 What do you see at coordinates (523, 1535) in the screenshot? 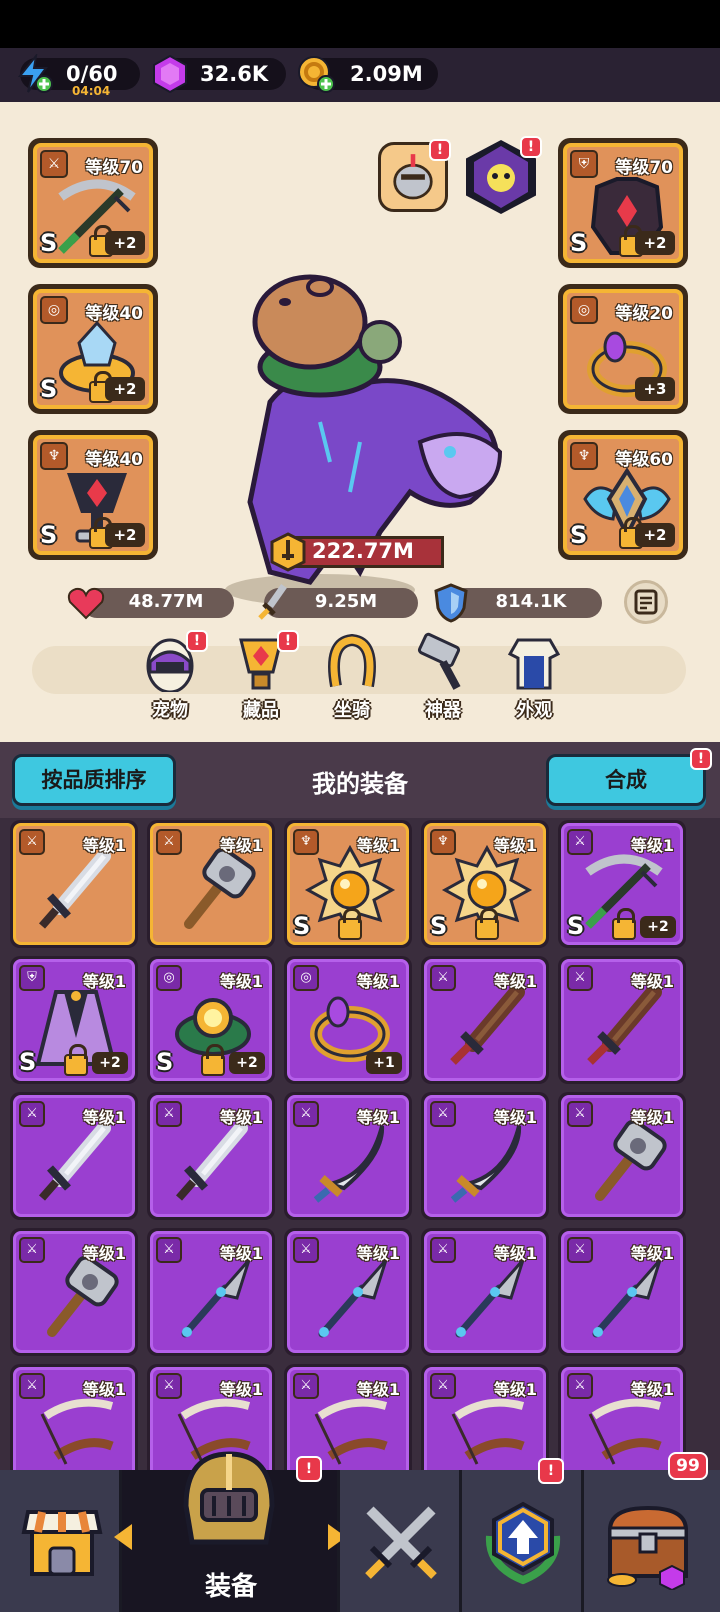
I see `nav-upgrade: !` at bounding box center [523, 1535].